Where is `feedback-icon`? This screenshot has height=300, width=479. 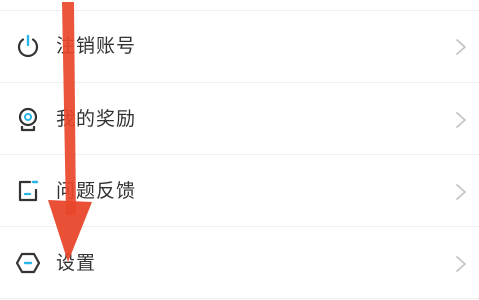
feedback-icon is located at coordinates (28, 191).